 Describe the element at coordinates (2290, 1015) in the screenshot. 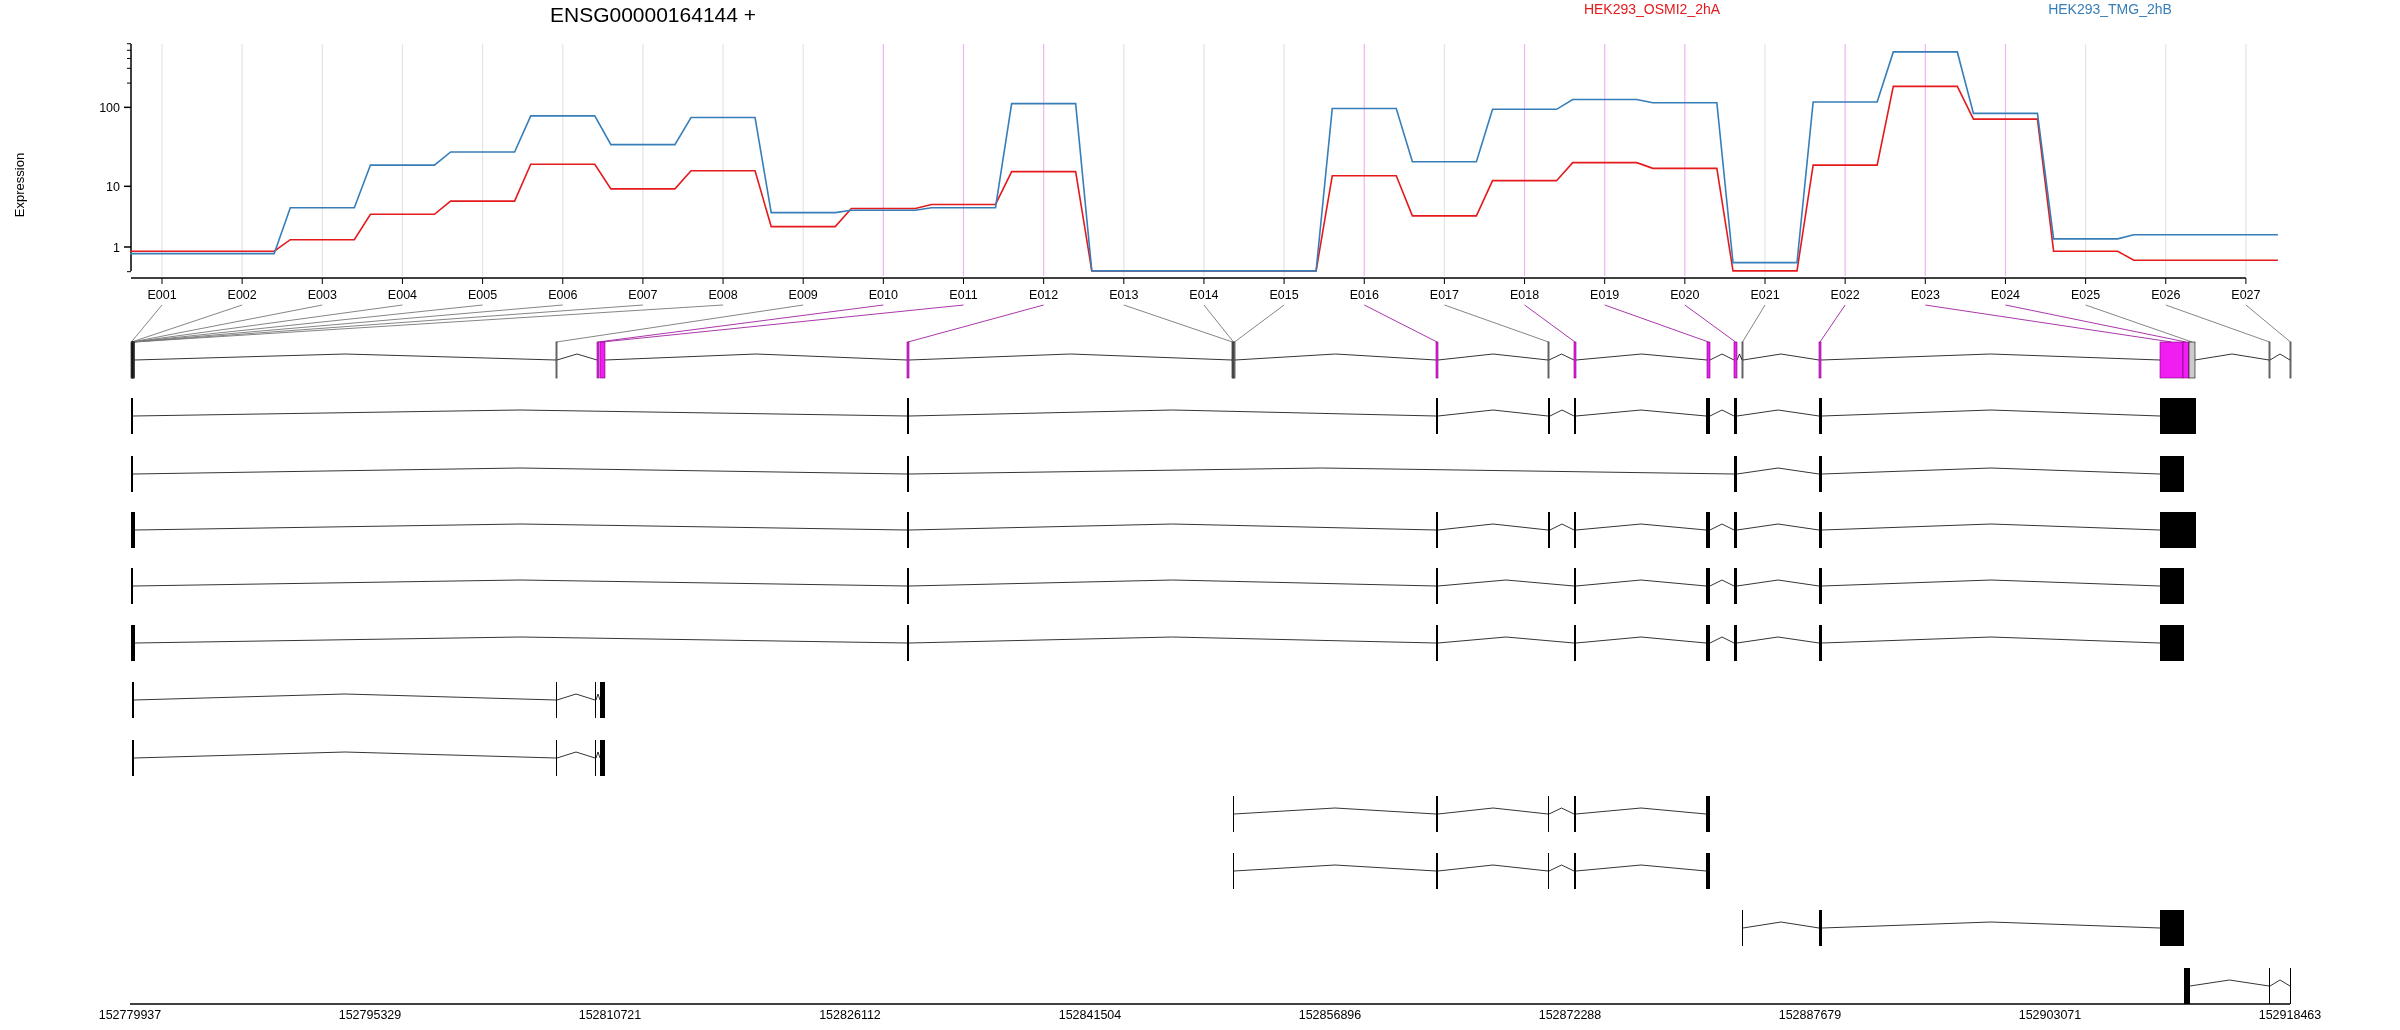

I see `axis-tick-label: 152918463` at that location.